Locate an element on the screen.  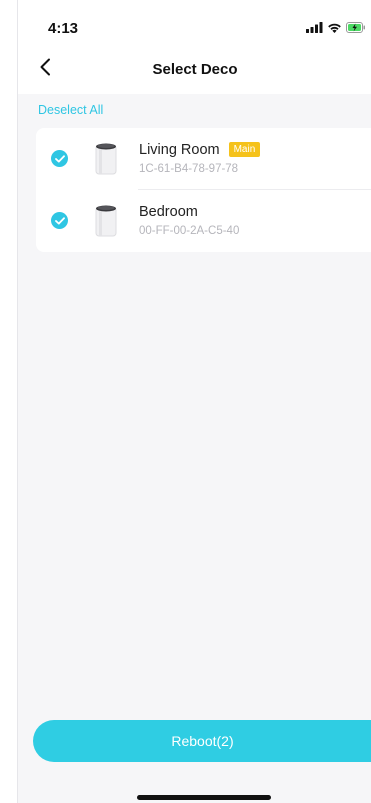
device-mac: 00-FF-00-2A-C5-40 is located at coordinates (189, 231).